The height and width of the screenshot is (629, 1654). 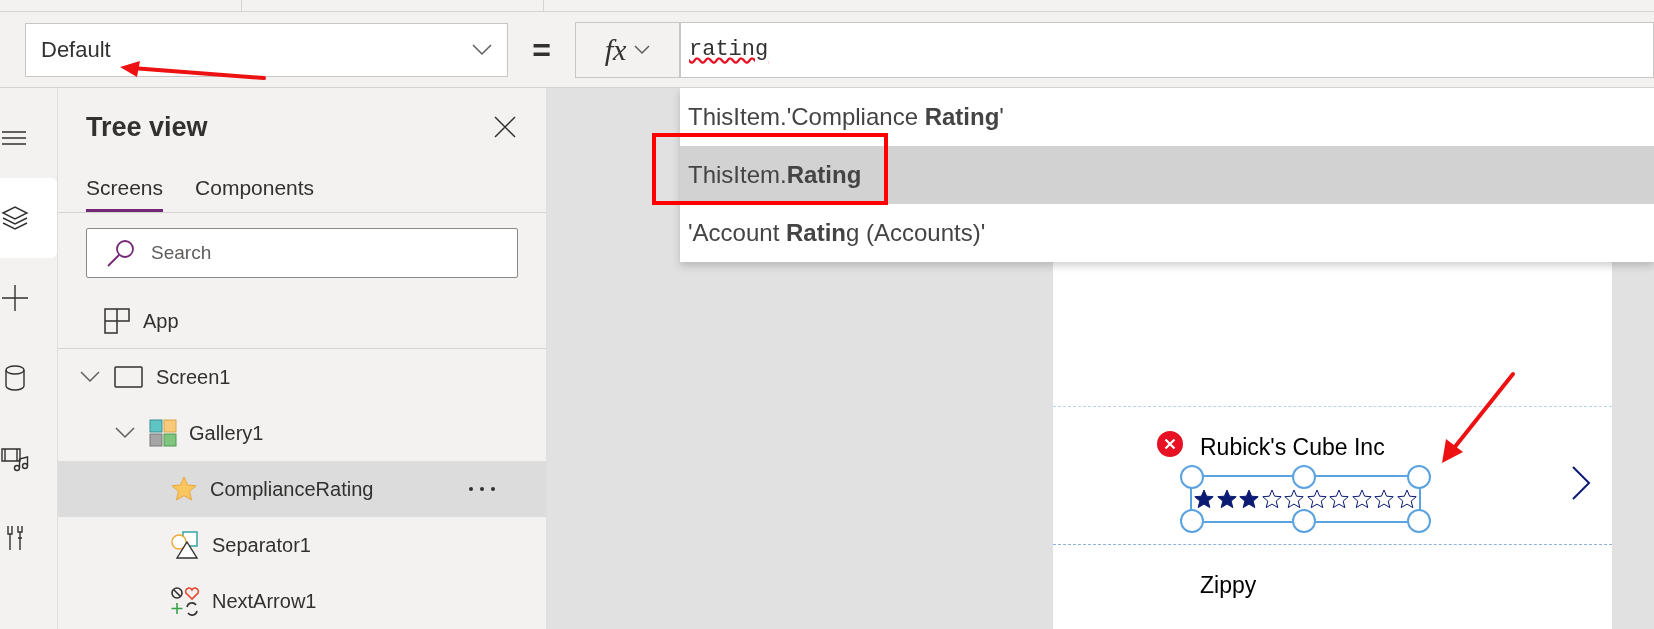 I want to click on chevron-right-icon, so click(x=1581, y=483).